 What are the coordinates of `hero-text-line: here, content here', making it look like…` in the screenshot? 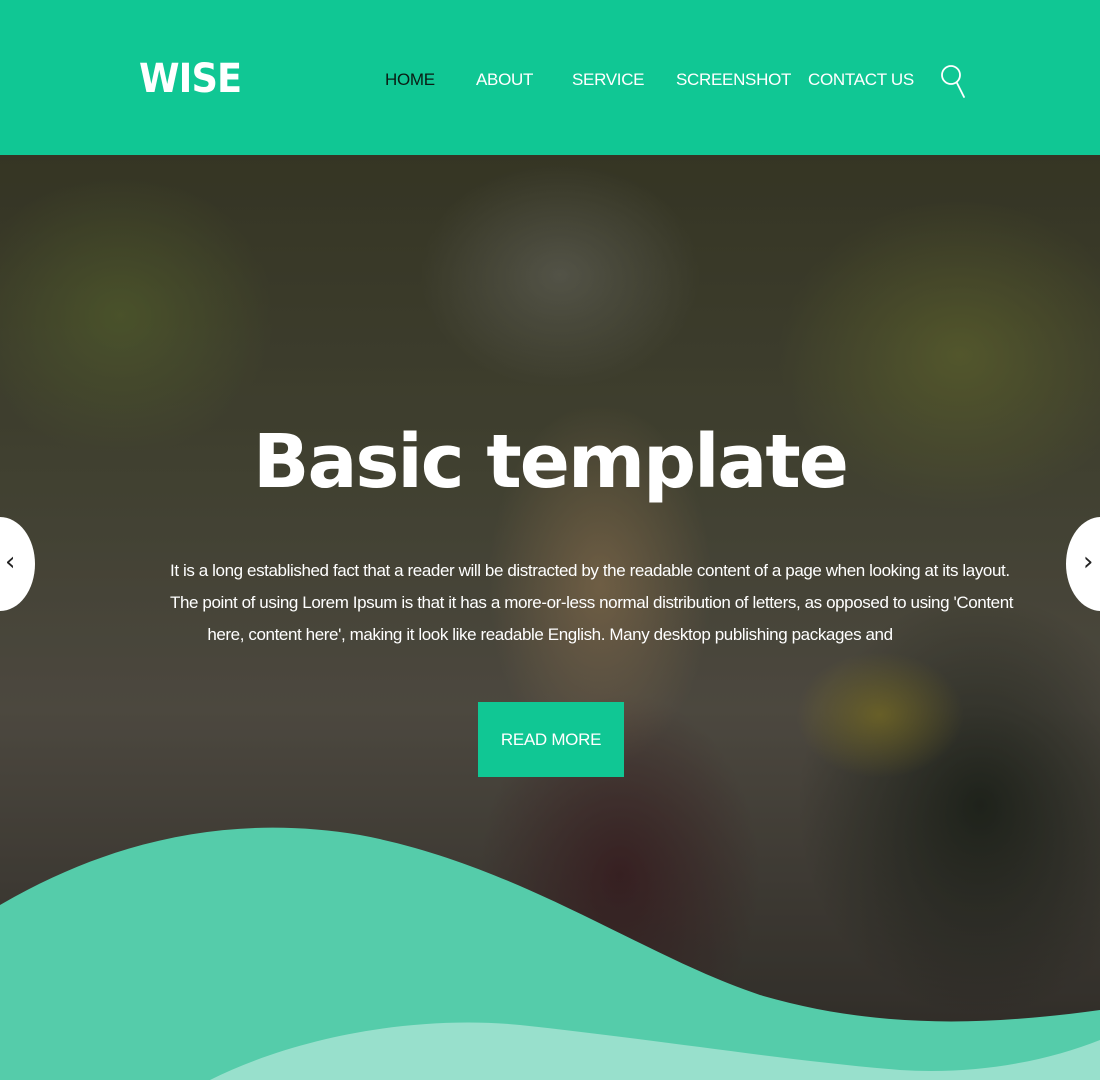 It's located at (550, 634).